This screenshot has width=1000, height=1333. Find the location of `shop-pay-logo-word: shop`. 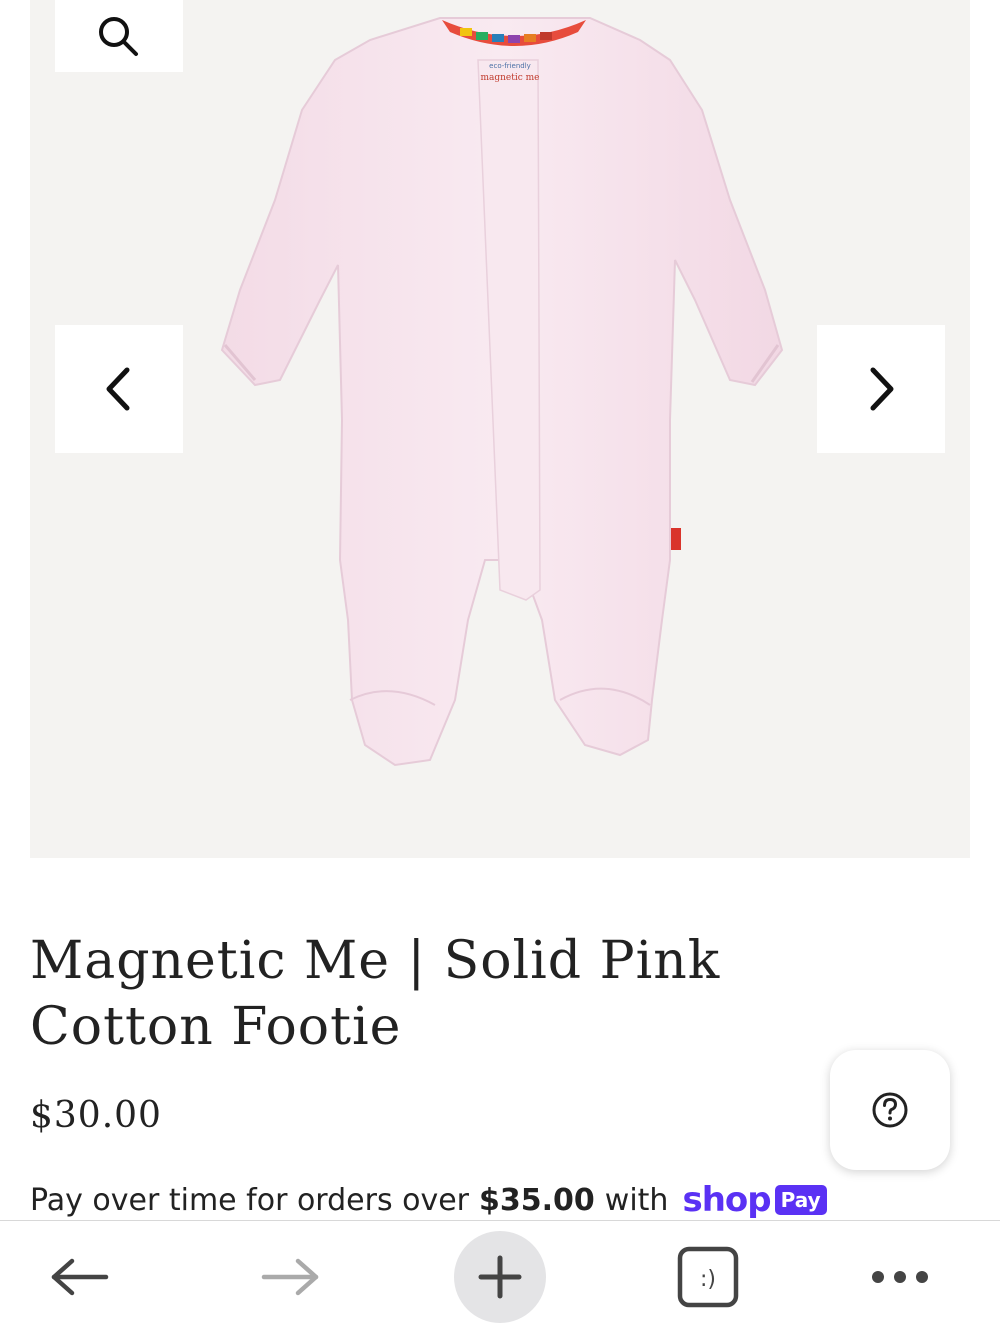

shop-pay-logo-word: shop is located at coordinates (726, 1200).